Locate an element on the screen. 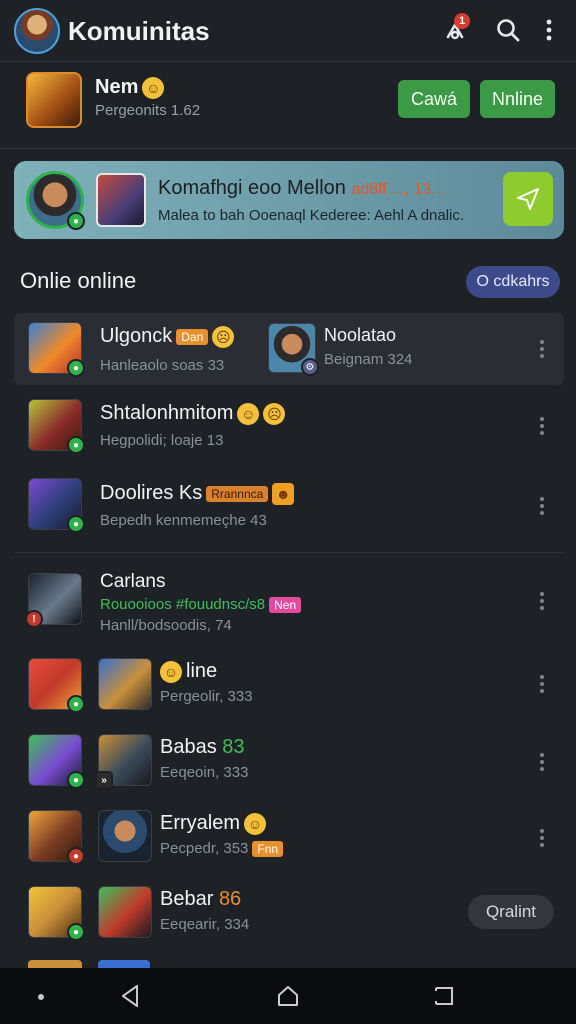 This screenshot has height=1024, width=576. item-subtitle: Pergeolir, 333 is located at coordinates (206, 696).